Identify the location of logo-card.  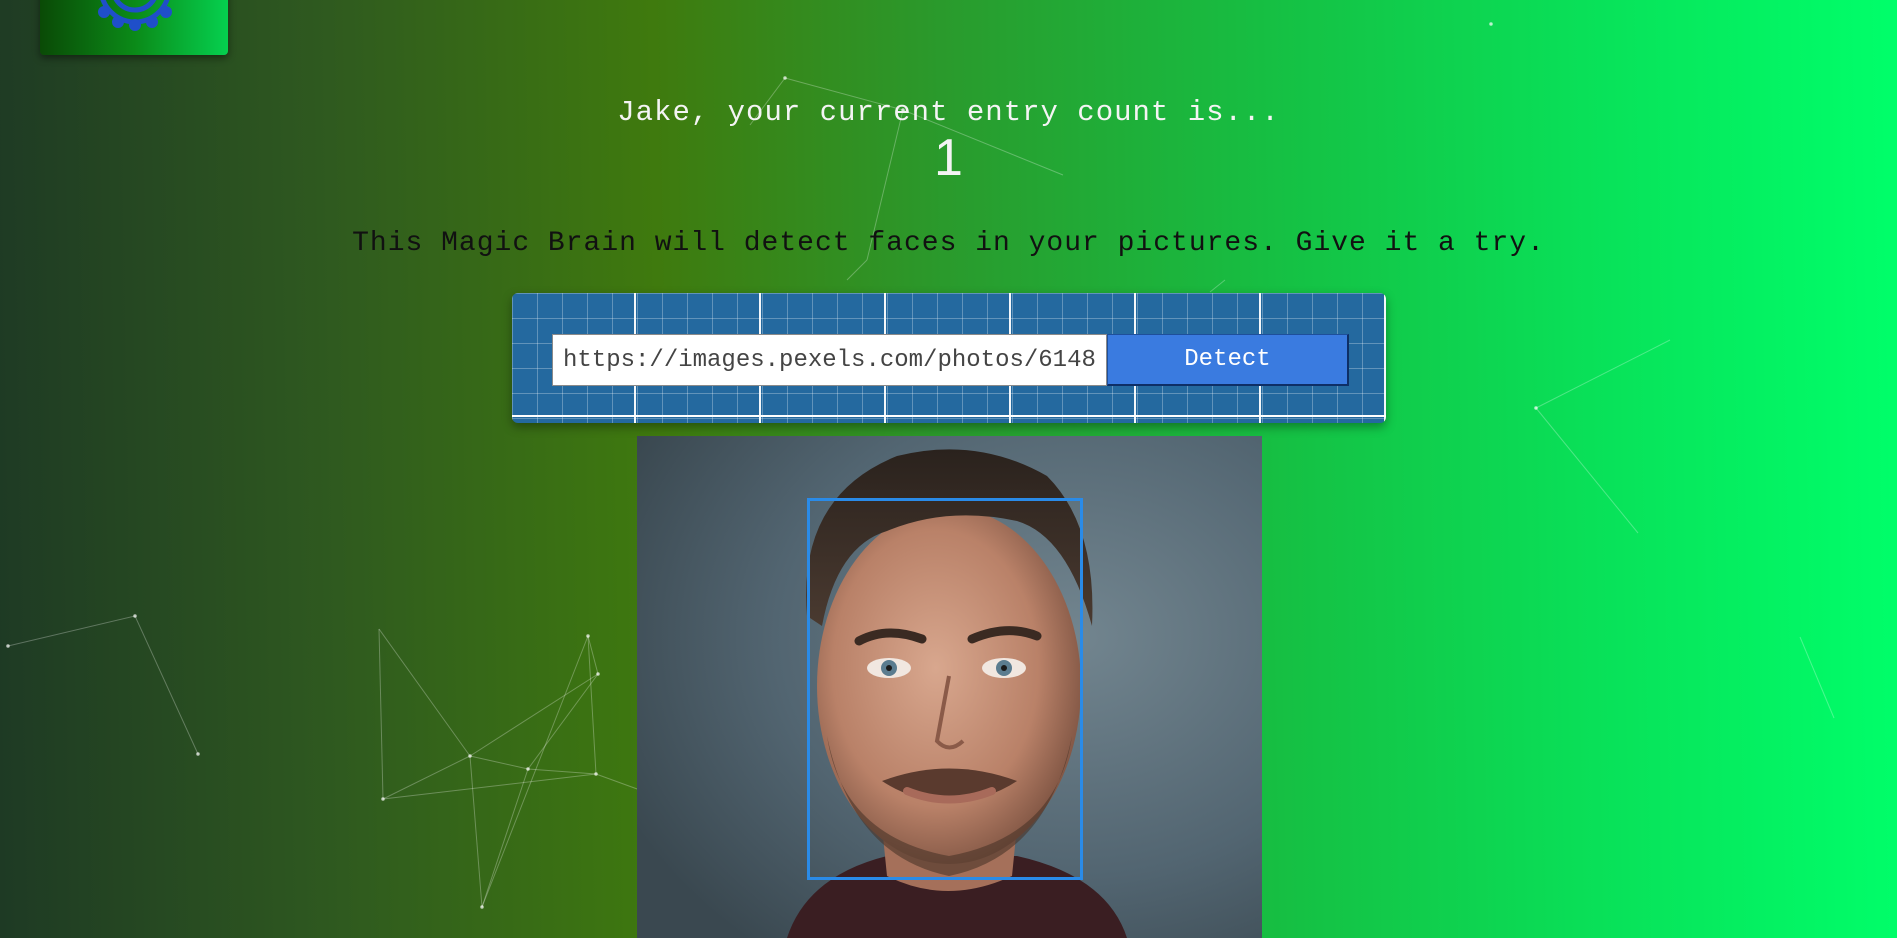
(134, 27).